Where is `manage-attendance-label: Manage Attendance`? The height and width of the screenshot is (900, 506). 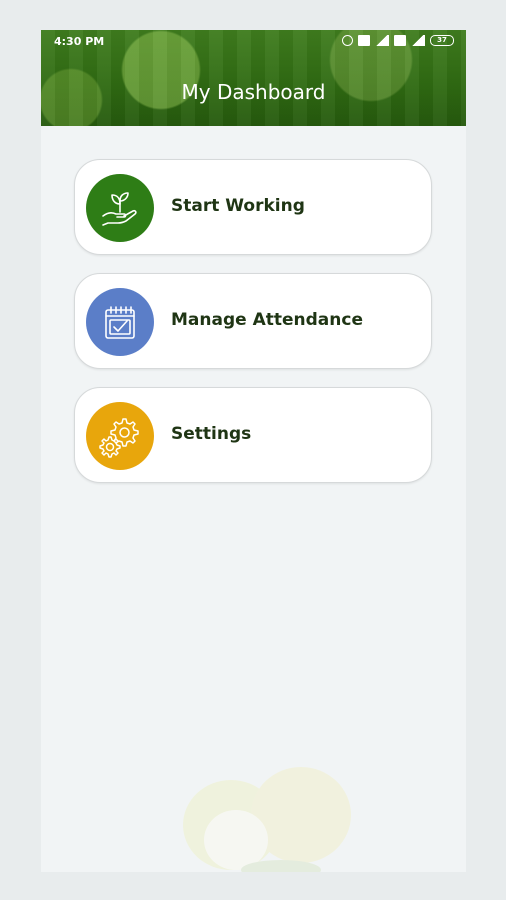
manage-attendance-label: Manage Attendance is located at coordinates (267, 320).